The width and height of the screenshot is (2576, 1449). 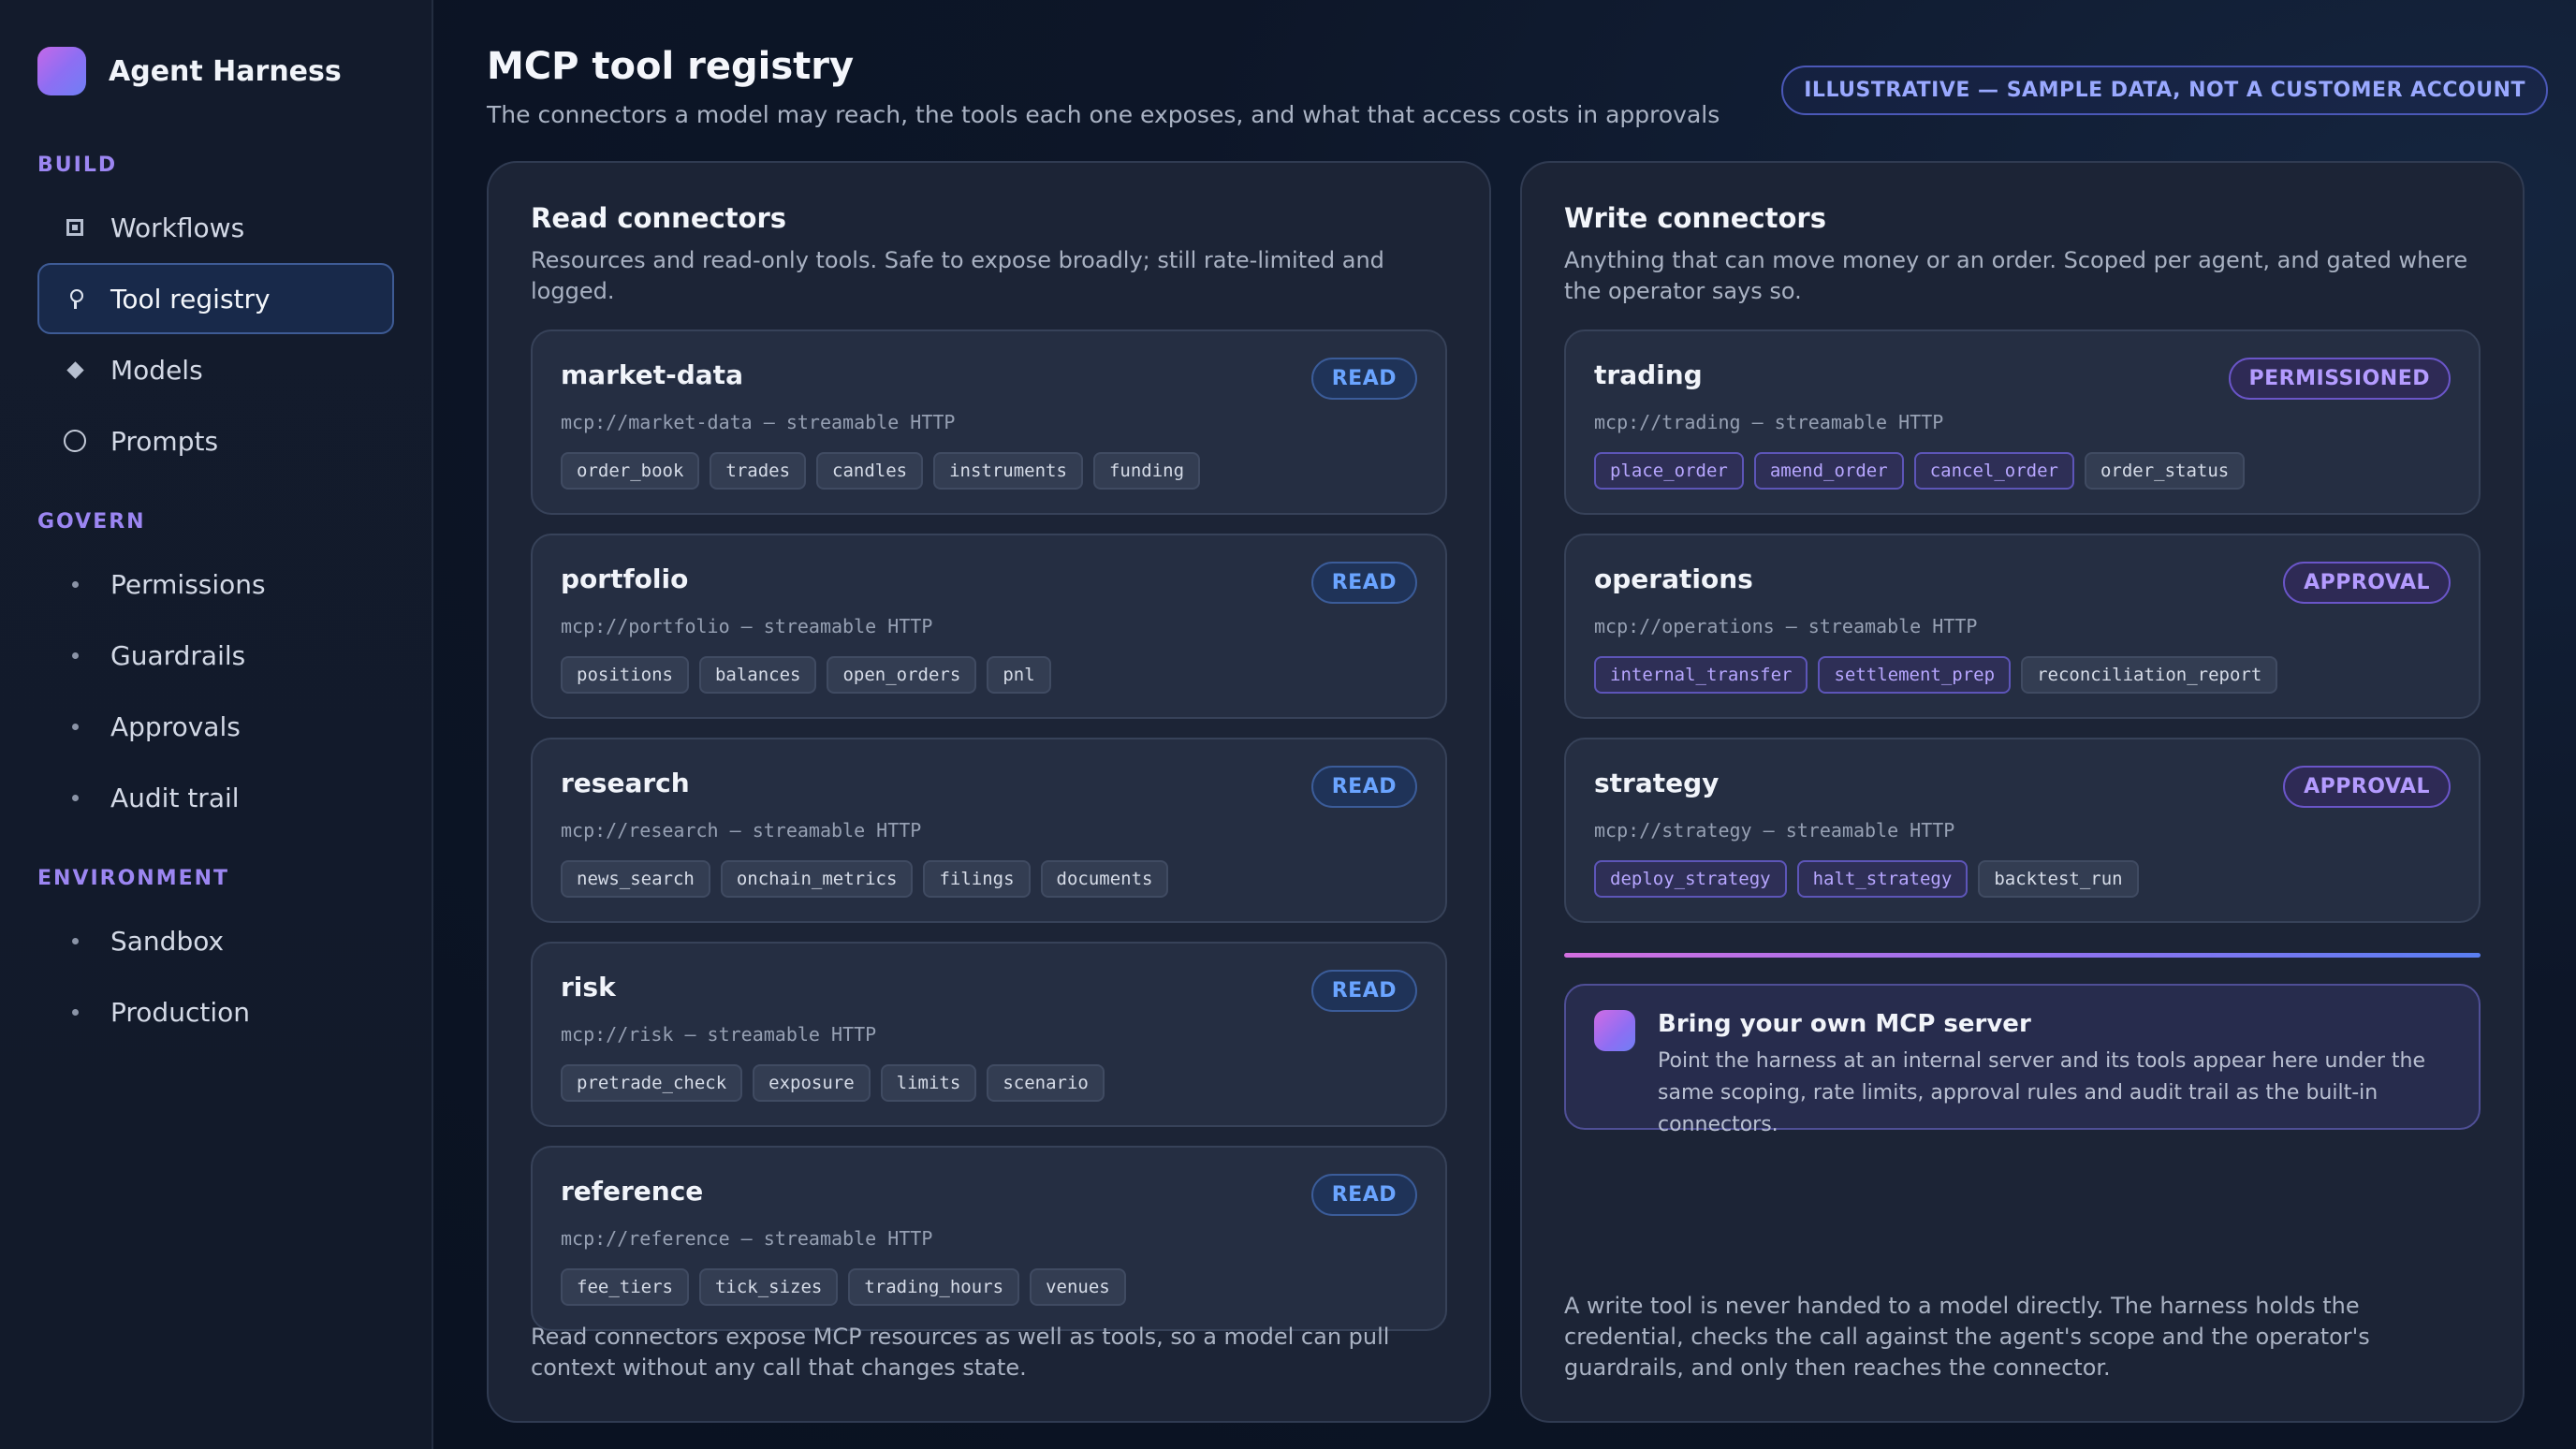 What do you see at coordinates (625, 675) in the screenshot?
I see `tool-tag: positions` at bounding box center [625, 675].